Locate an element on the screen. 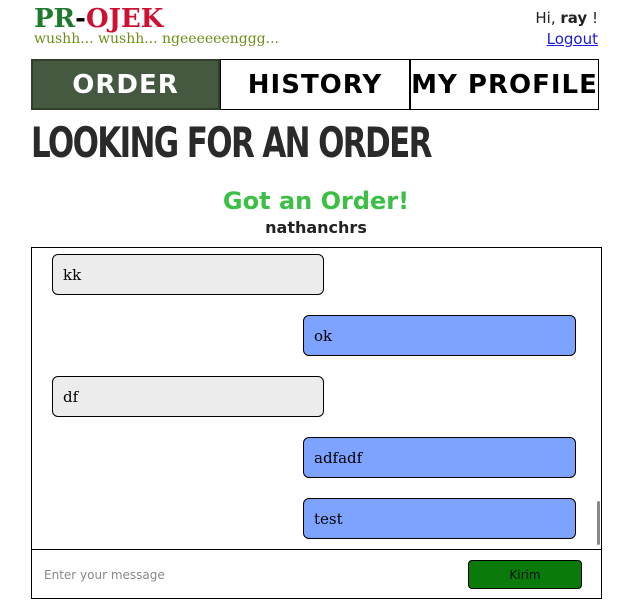  tab-order: ORDER is located at coordinates (125, 84).